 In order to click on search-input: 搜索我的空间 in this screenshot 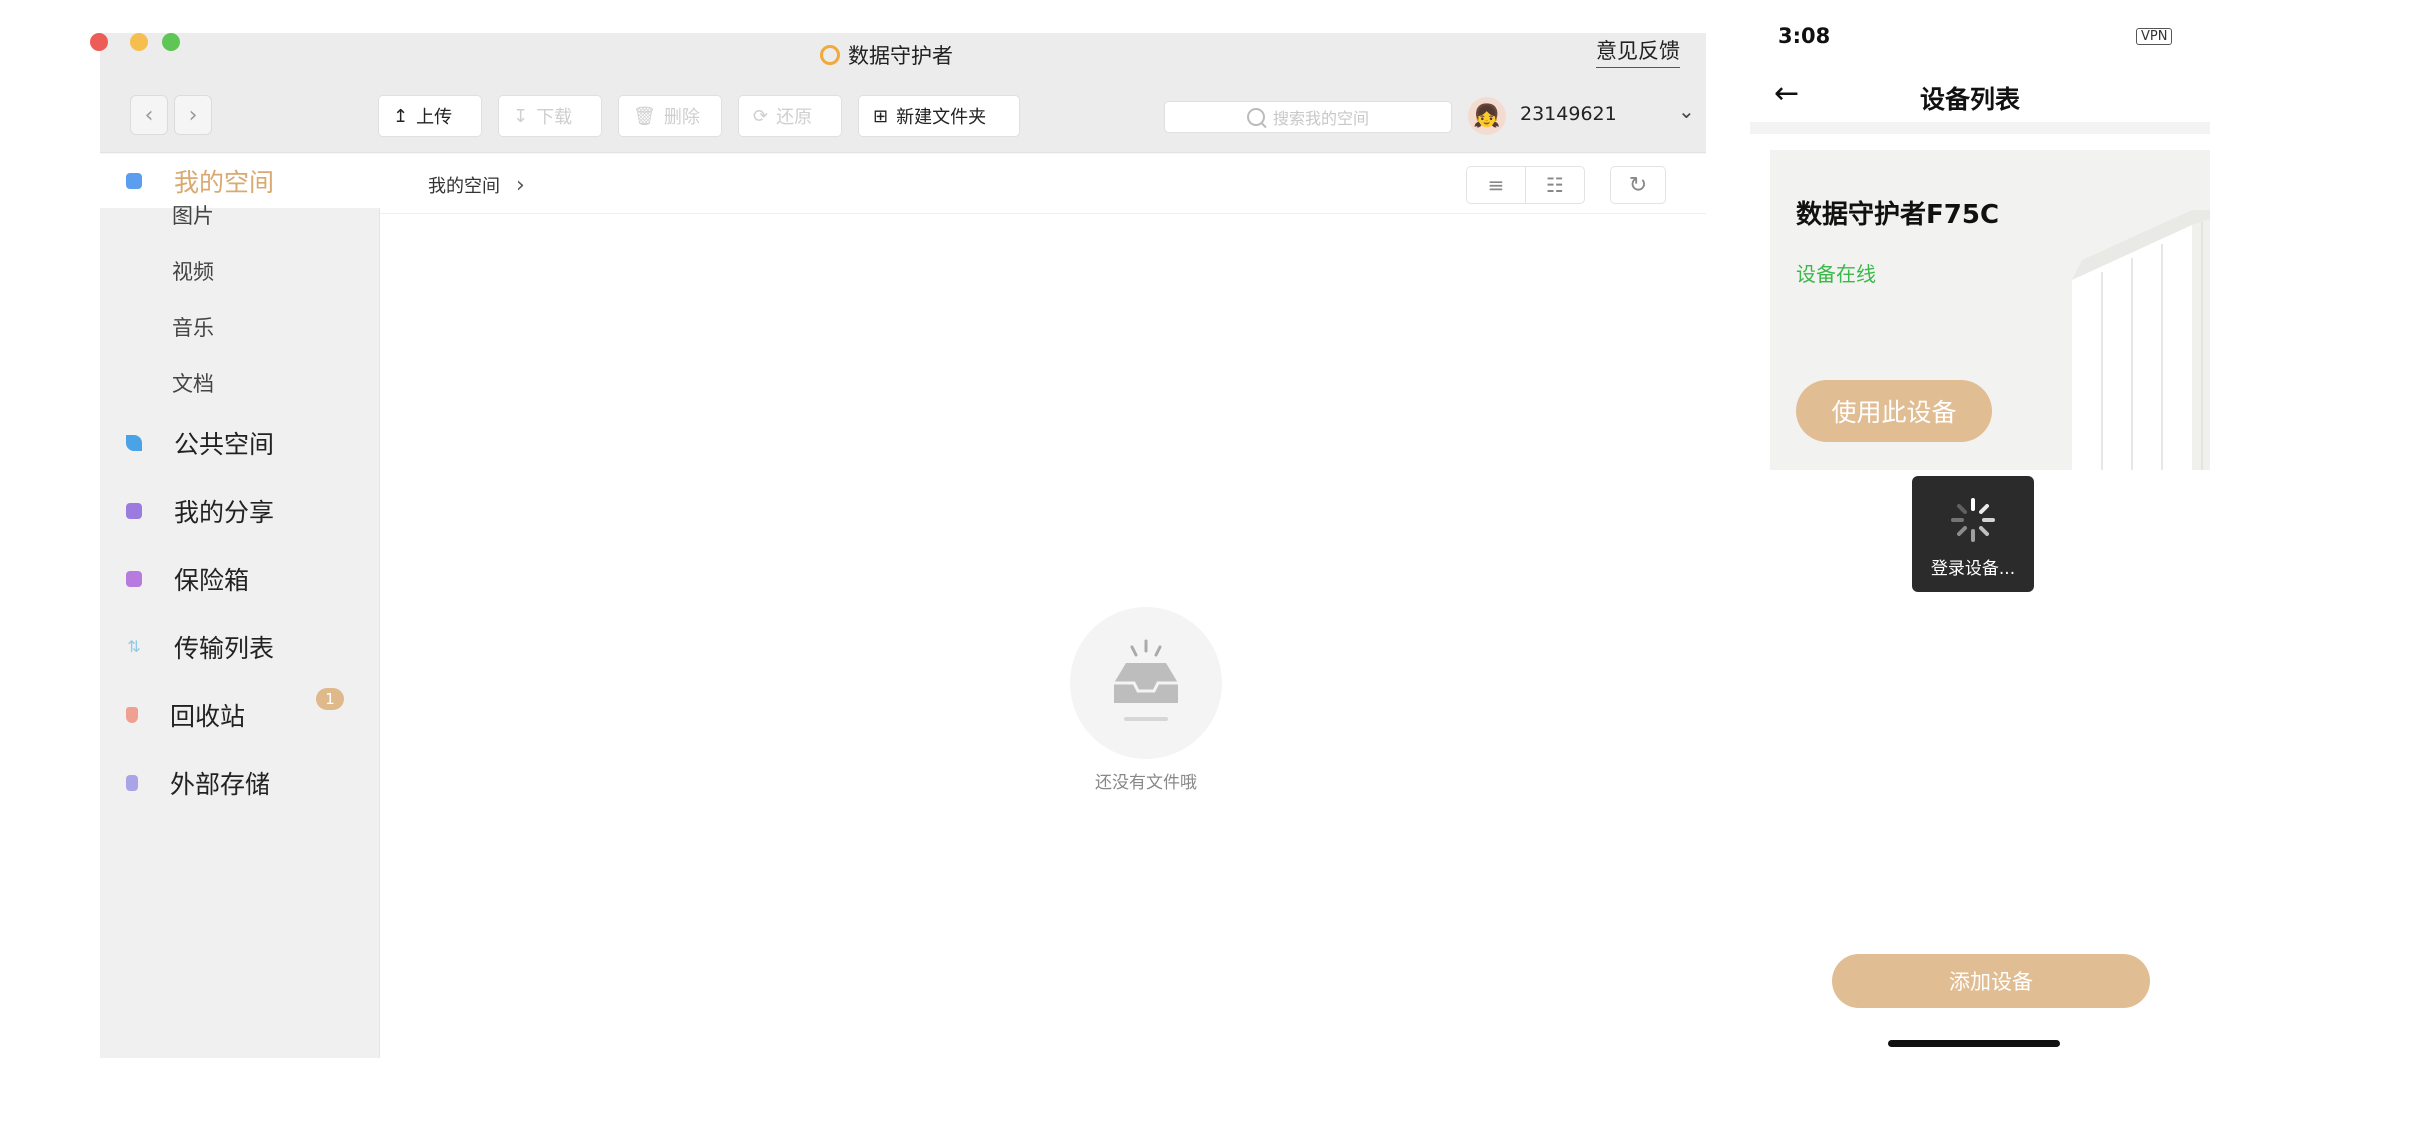, I will do `click(1308, 117)`.